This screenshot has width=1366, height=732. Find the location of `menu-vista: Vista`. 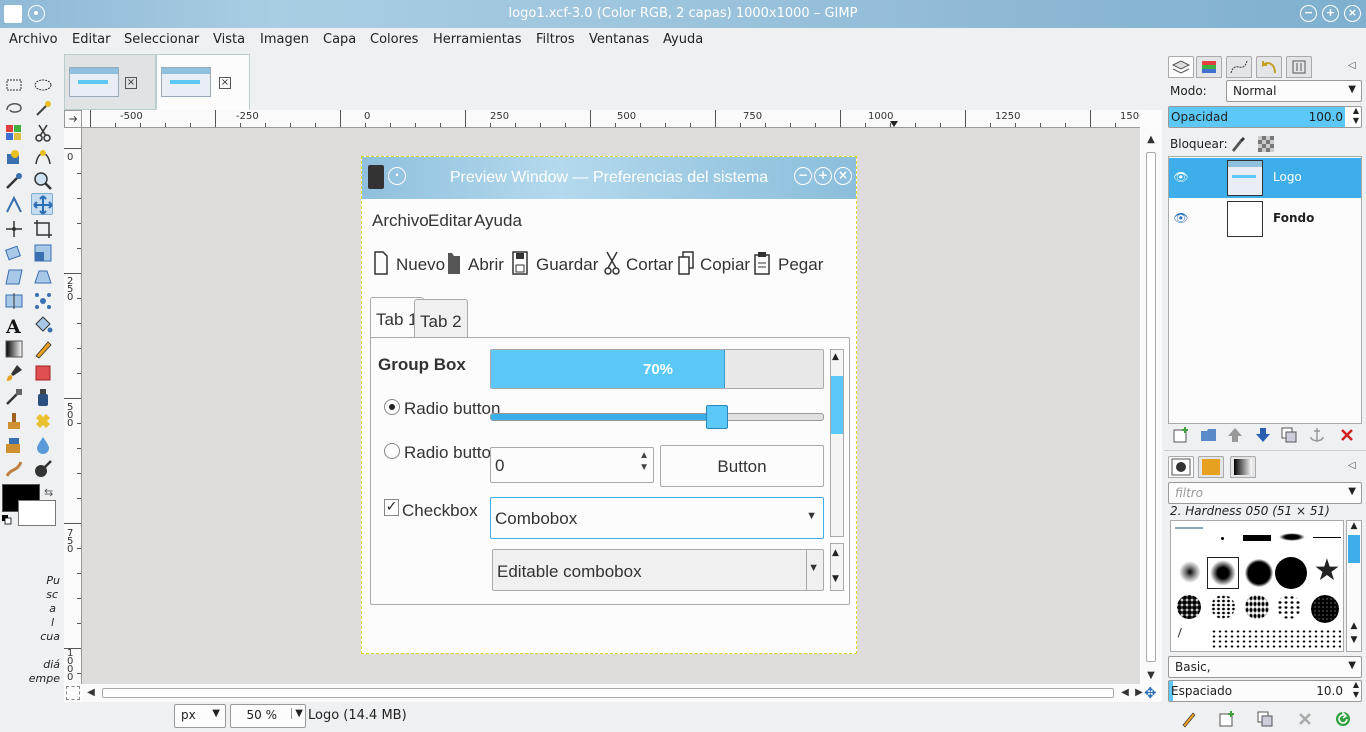

menu-vista: Vista is located at coordinates (229, 39).